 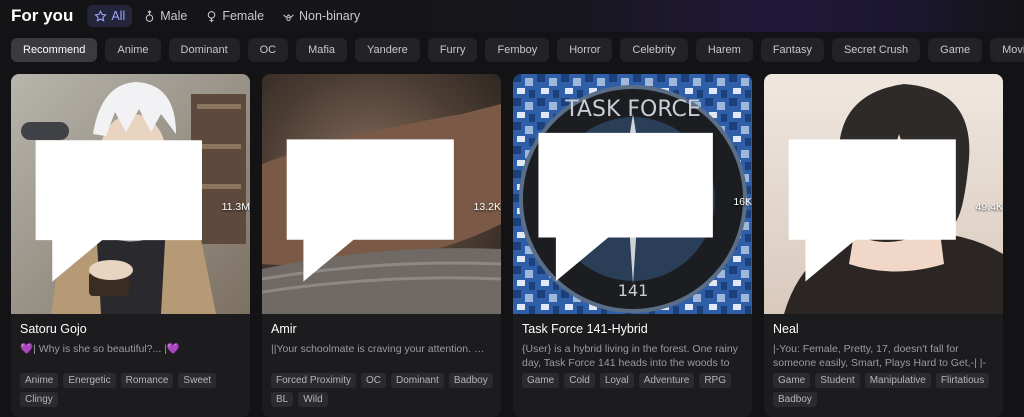 What do you see at coordinates (288, 16) in the screenshot?
I see `non-binary-icon` at bounding box center [288, 16].